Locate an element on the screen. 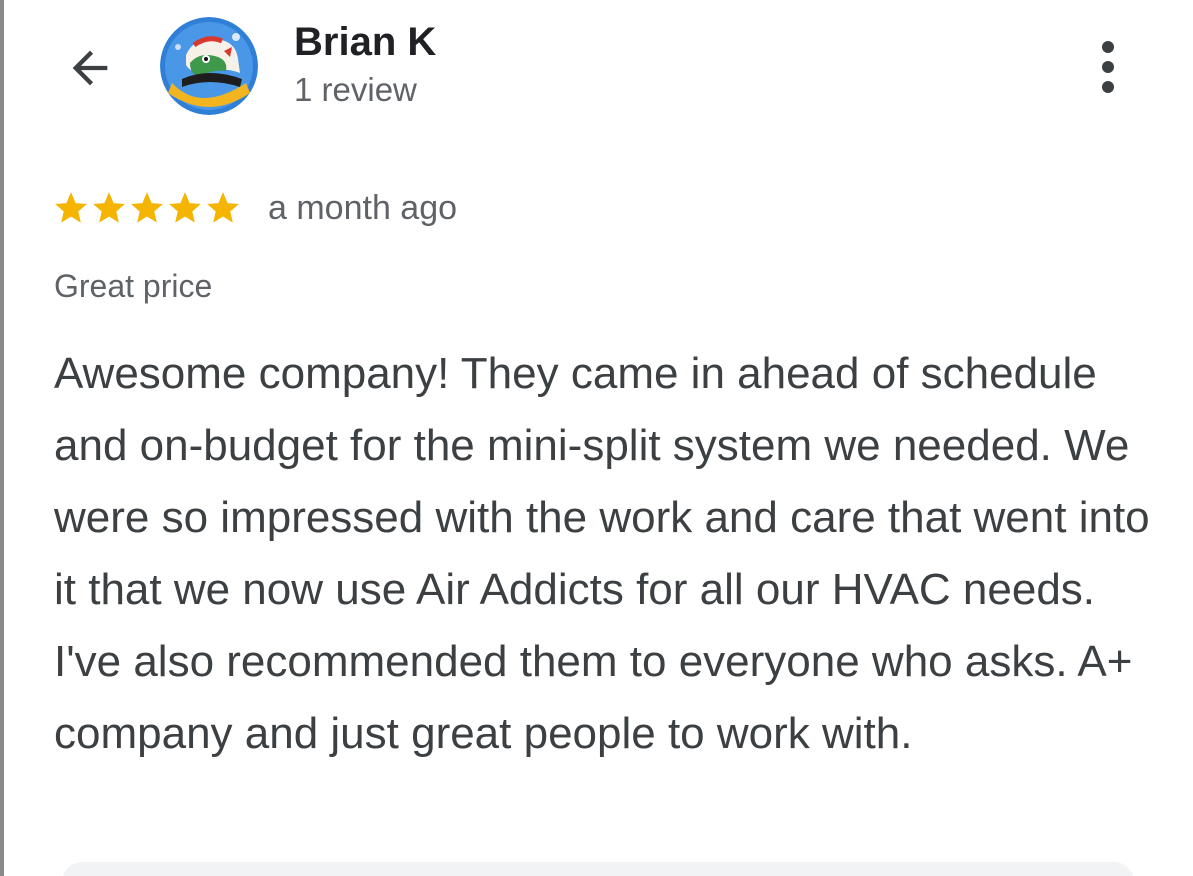 The height and width of the screenshot is (876, 1193). star-rating is located at coordinates (147, 208).